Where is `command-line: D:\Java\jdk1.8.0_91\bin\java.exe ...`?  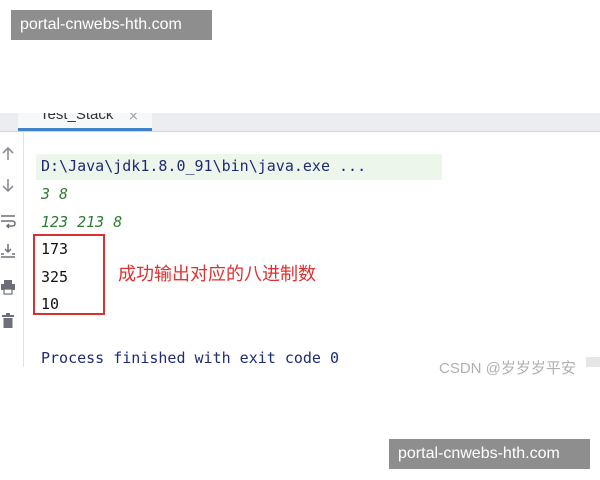
command-line: D:\Java\jdk1.8.0_91\bin\java.exe ... is located at coordinates (204, 166).